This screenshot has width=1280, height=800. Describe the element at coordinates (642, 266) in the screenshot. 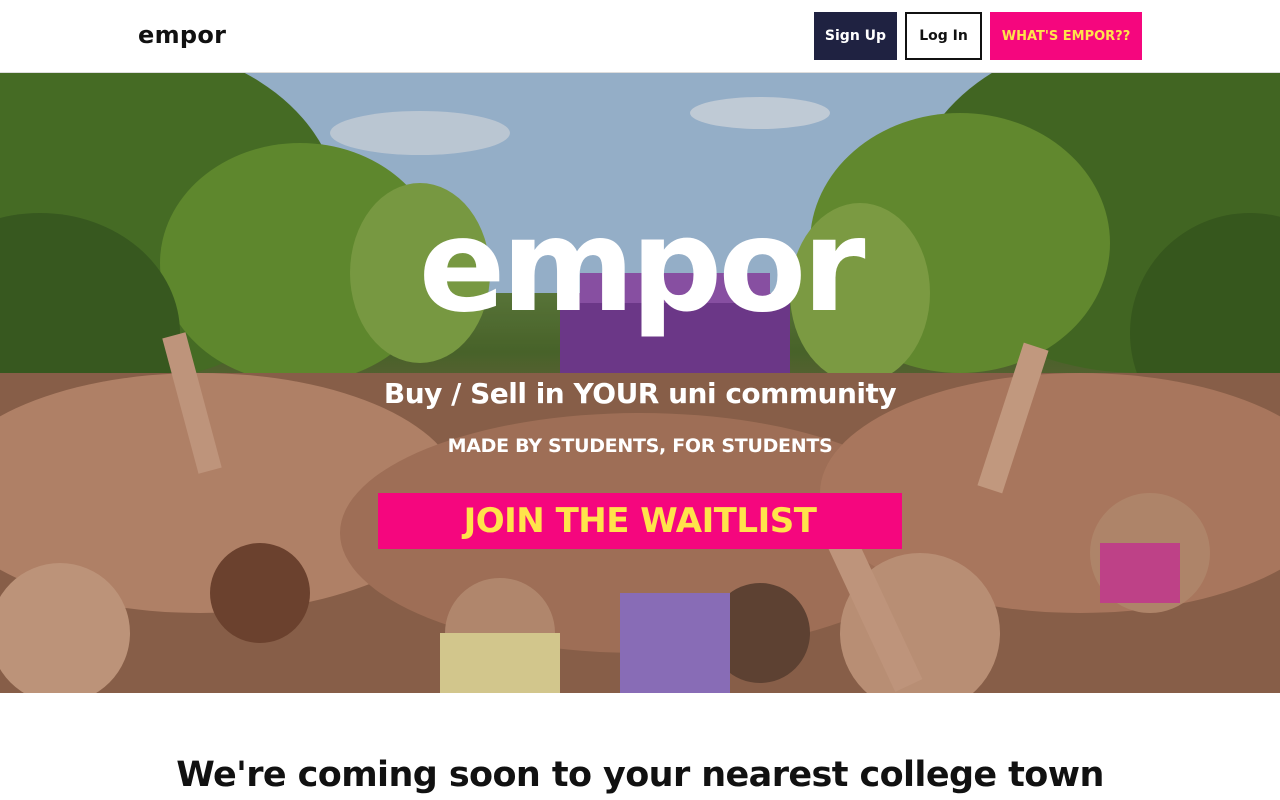

I see `hero-title: empor` at that location.